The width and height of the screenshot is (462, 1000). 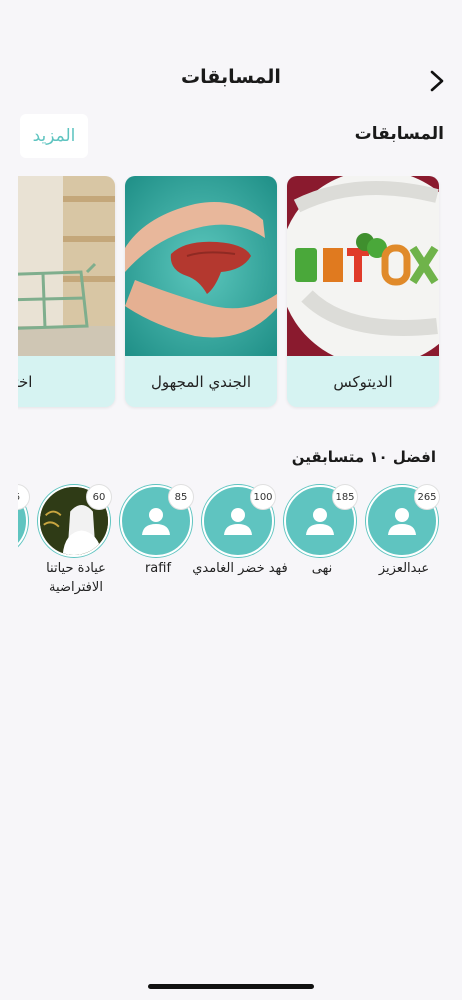 I want to click on card-label: اختارها صح, so click(x=25, y=381).